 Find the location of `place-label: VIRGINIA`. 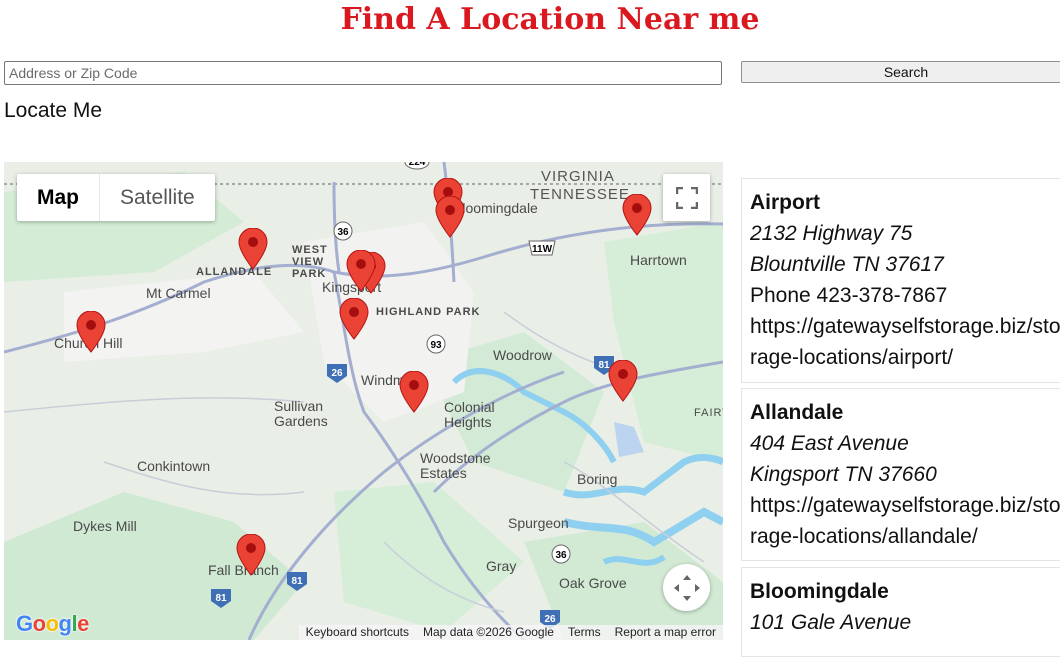

place-label: VIRGINIA is located at coordinates (578, 176).